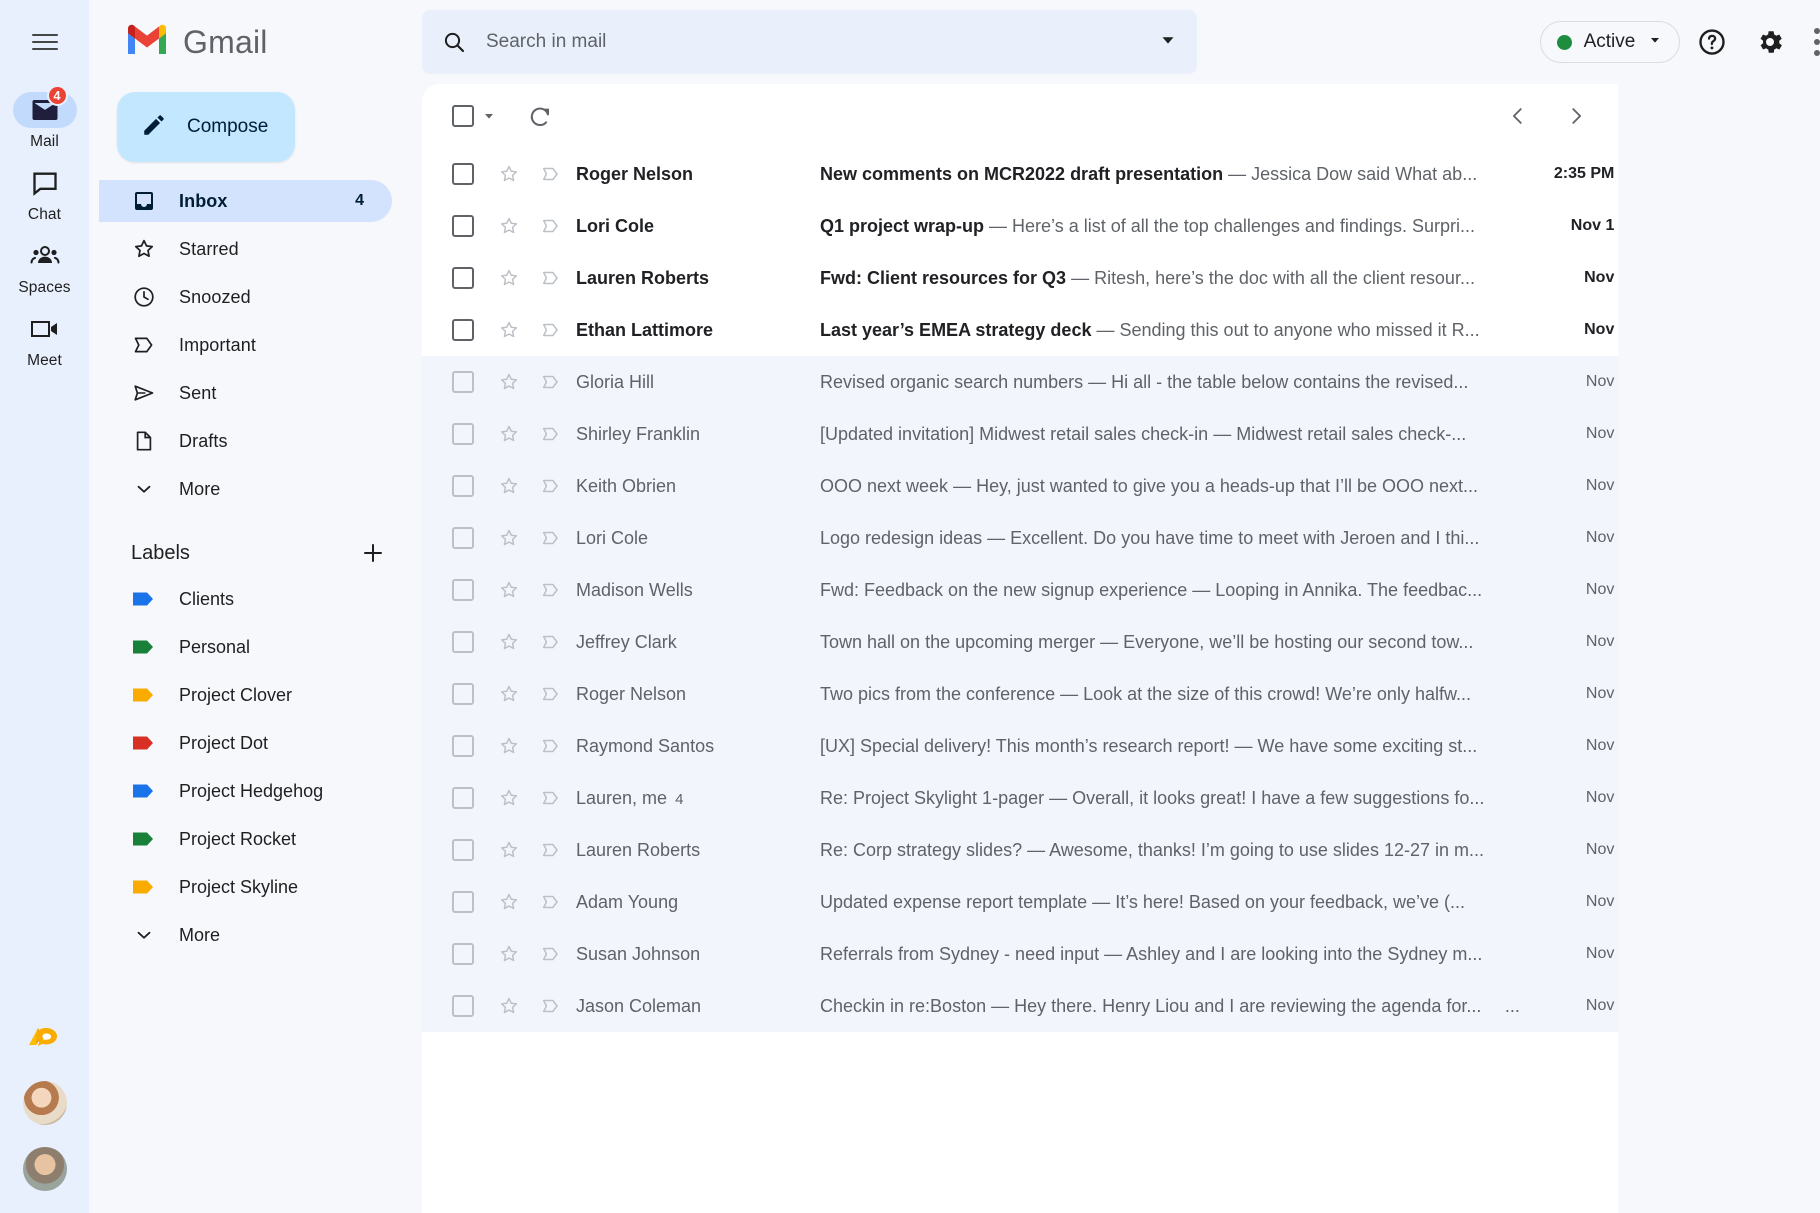  What do you see at coordinates (1168, 42) in the screenshot?
I see `show-search-options-caret-icon` at bounding box center [1168, 42].